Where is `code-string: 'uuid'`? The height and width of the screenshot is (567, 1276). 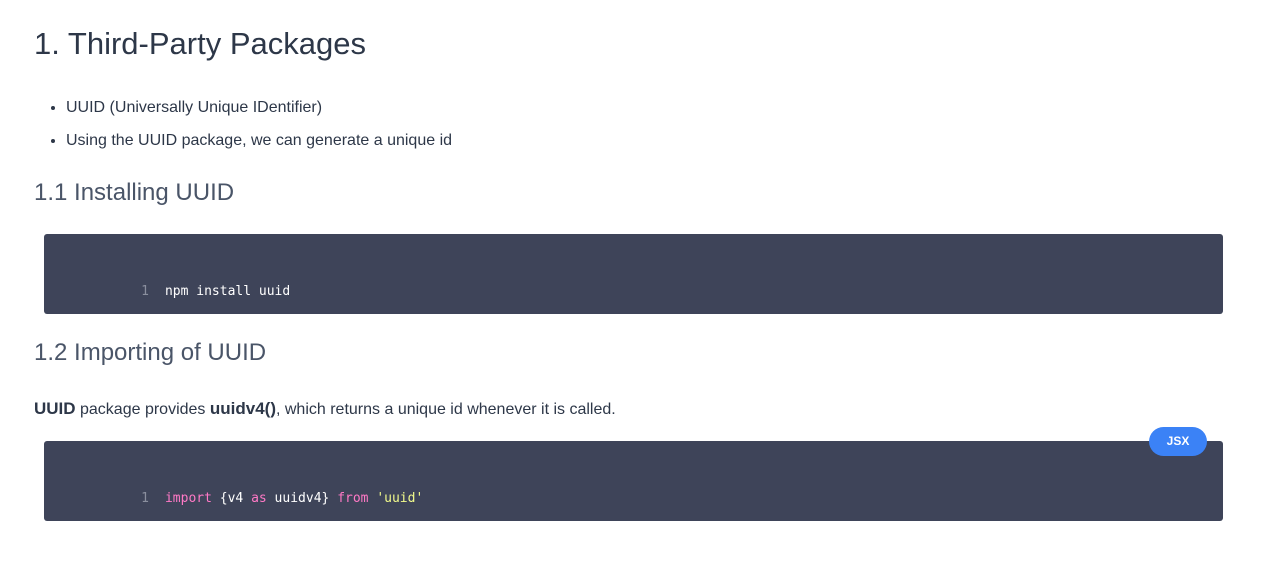 code-string: 'uuid' is located at coordinates (400, 498).